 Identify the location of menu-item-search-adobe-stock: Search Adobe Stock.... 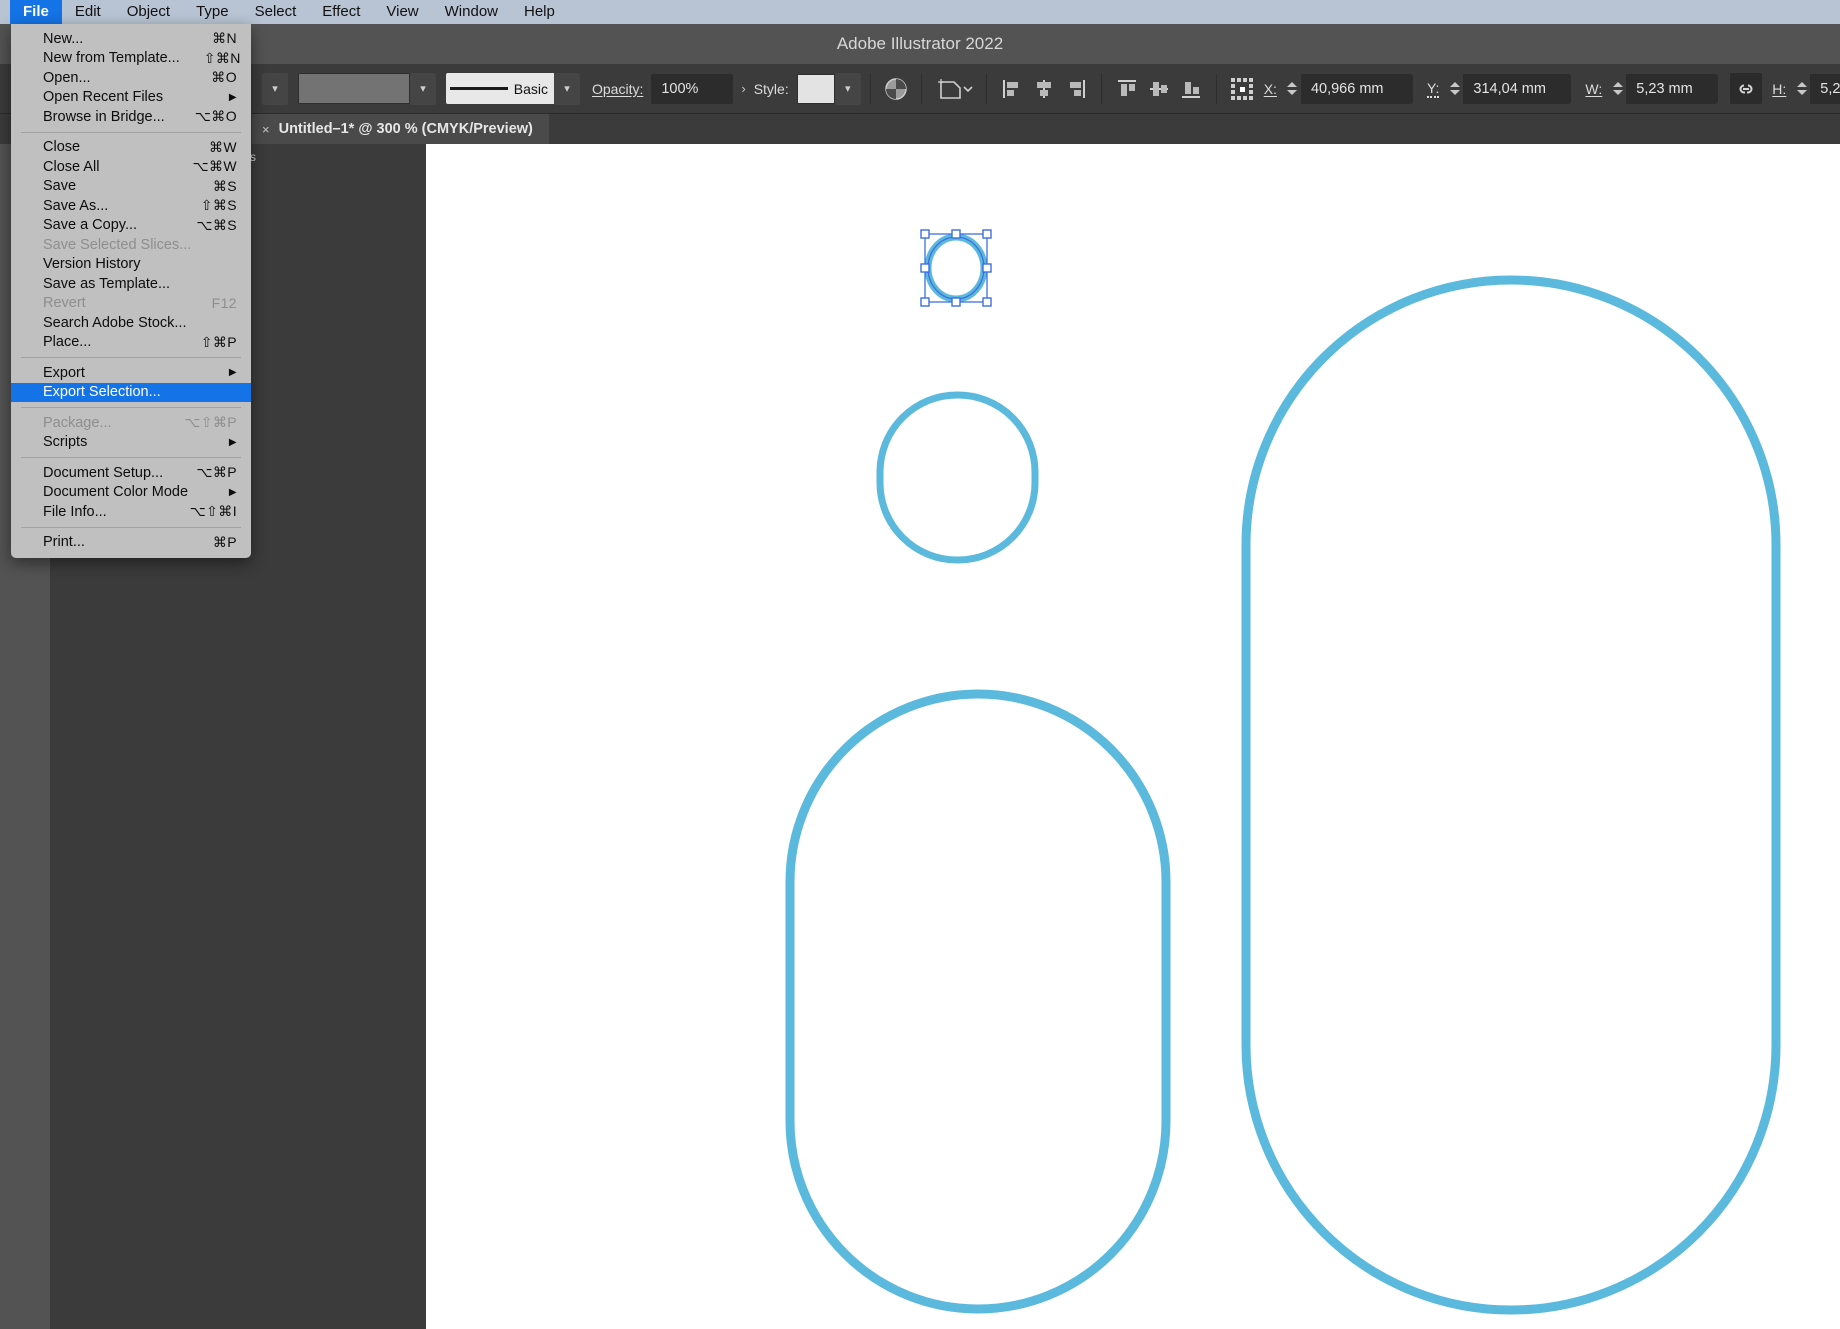
(131, 323).